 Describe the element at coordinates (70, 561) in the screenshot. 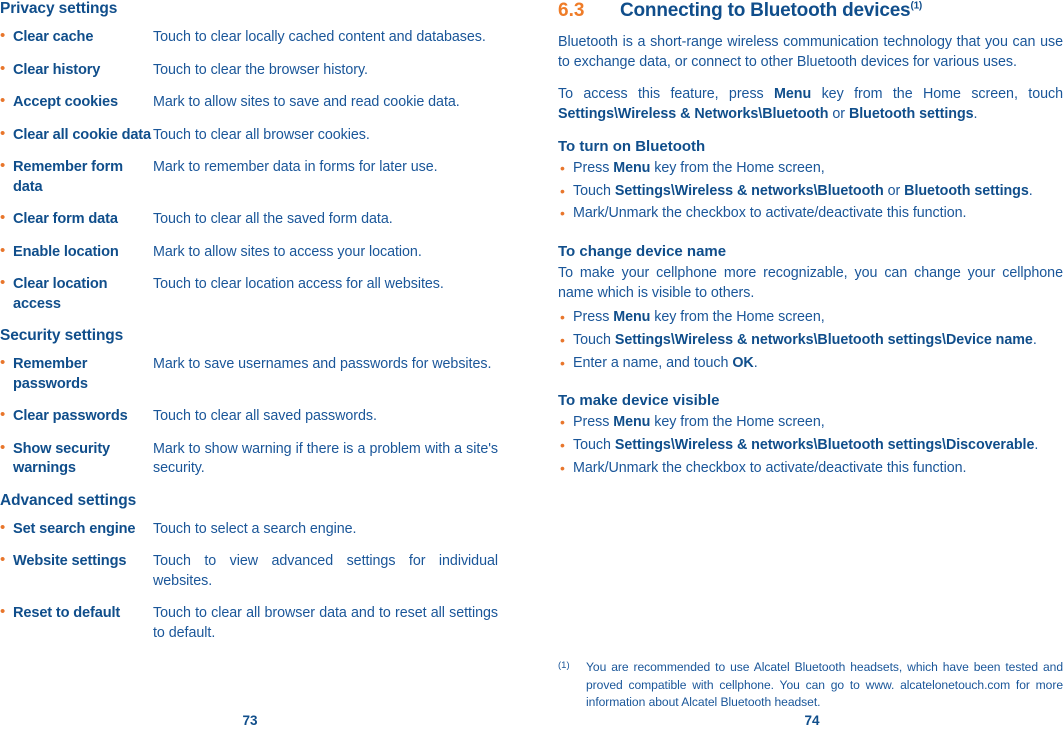

I see `definition-term: Website settings` at that location.